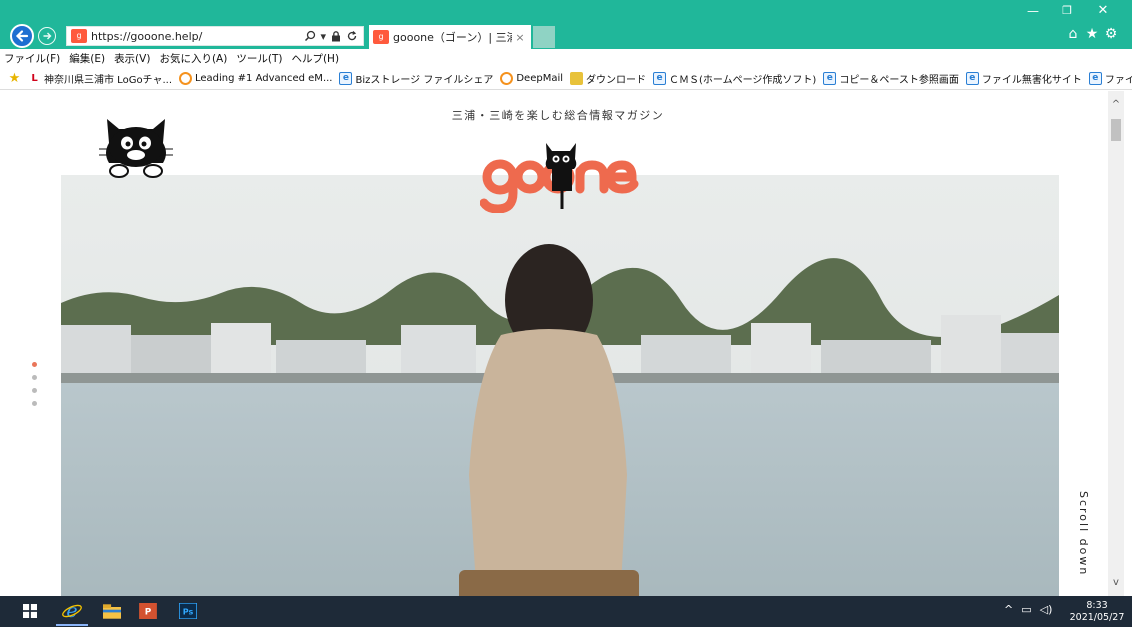 The width and height of the screenshot is (1132, 627). I want to click on search-icon, so click(310, 36).